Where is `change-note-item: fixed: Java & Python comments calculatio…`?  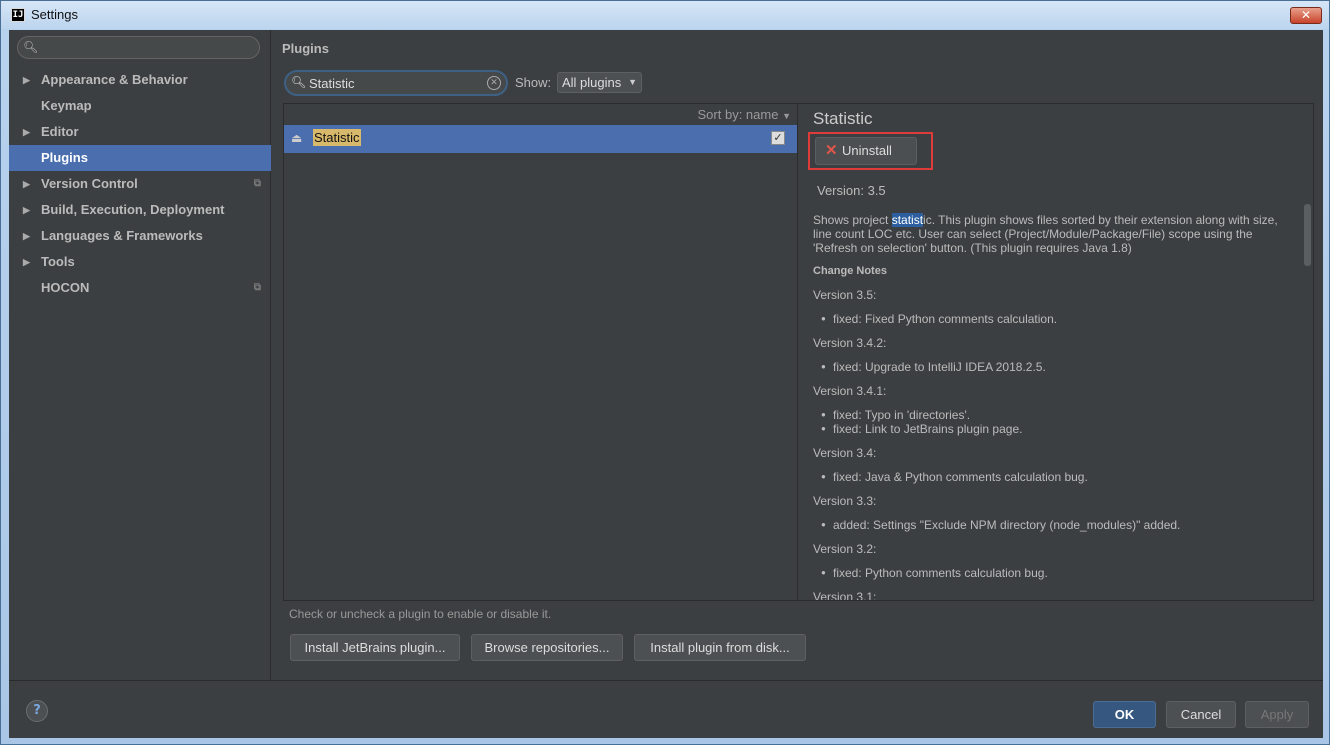
change-note-item: fixed: Java & Python comments calculatio… is located at coordinates (1053, 477).